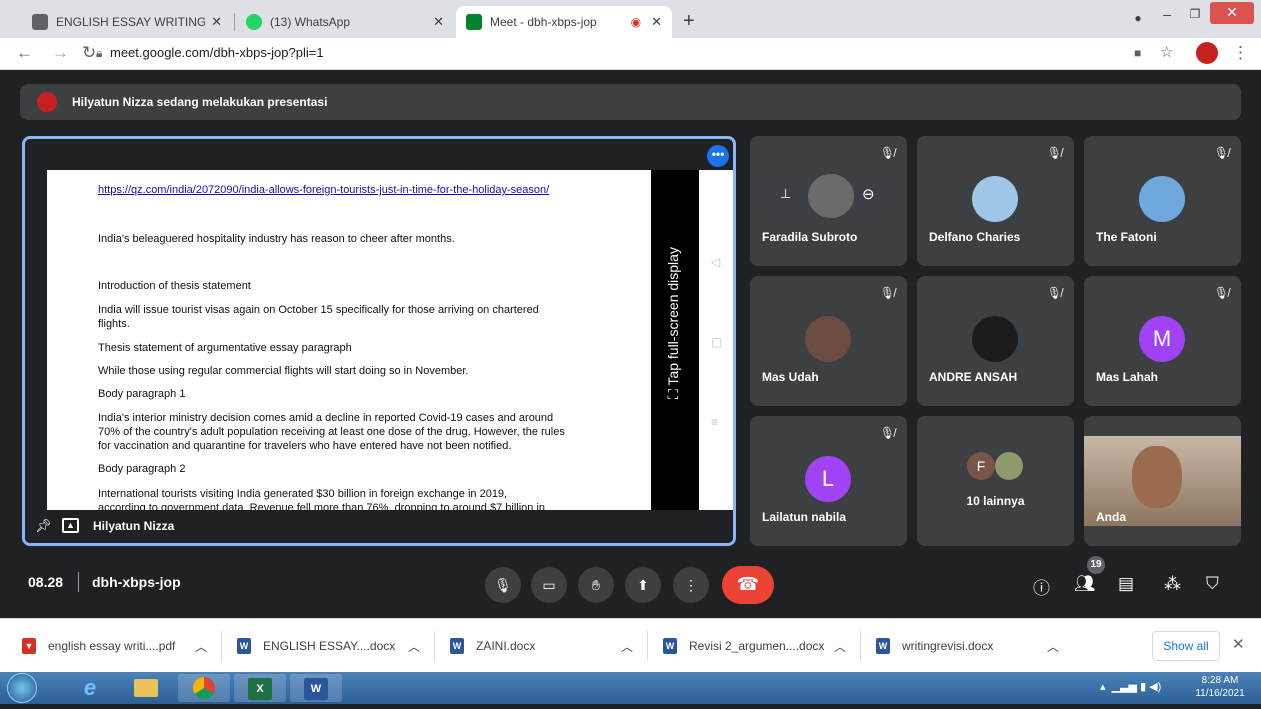 The height and width of the screenshot is (709, 1261). What do you see at coordinates (673, 392) in the screenshot?
I see `fullscreen-expand-icon: ⛶` at bounding box center [673, 392].